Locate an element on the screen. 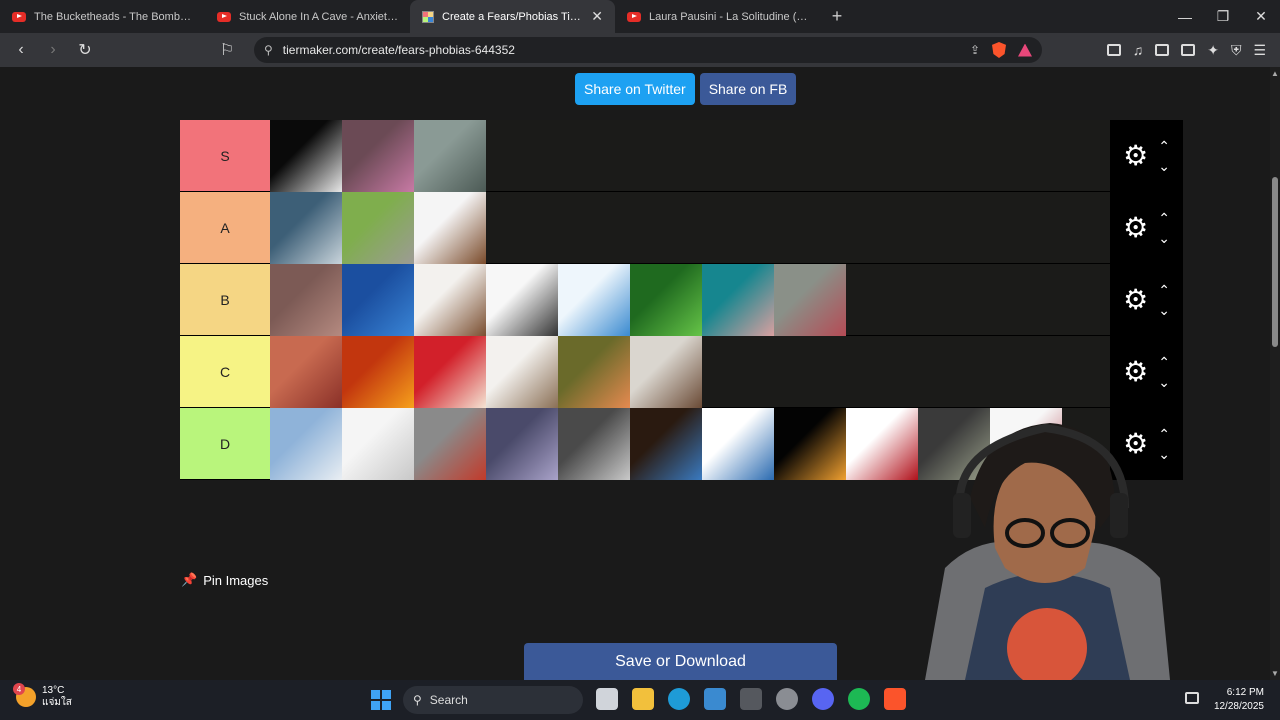 Image resolution: width=1280 pixels, height=720 pixels. tier-label: B is located at coordinates (225, 299).